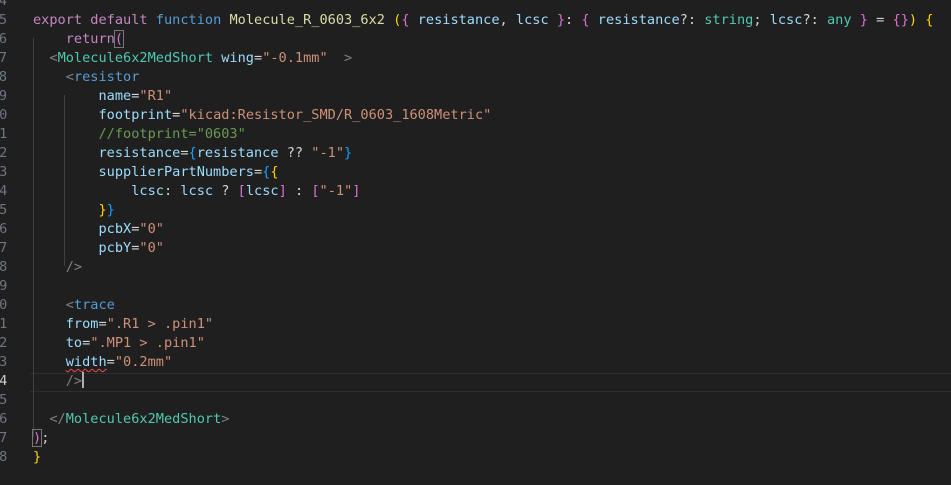 This screenshot has width=951, height=485. I want to click on code-token: ".R1 > .pin1", so click(160, 324).